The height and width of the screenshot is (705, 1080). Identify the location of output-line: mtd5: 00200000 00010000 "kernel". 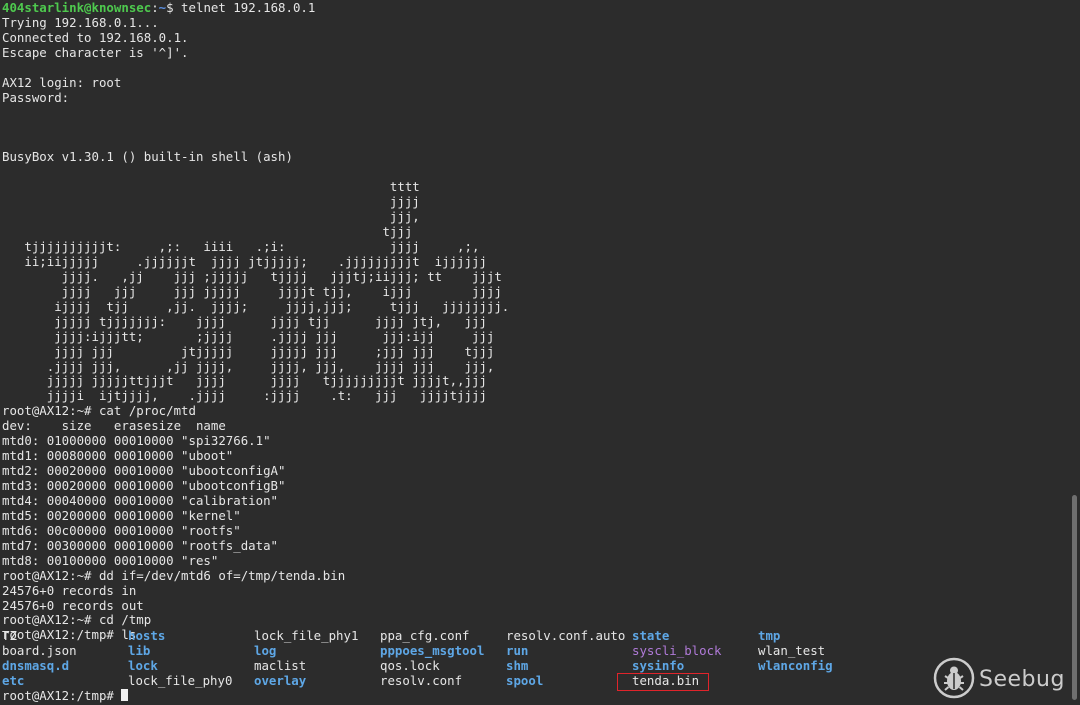
(121, 515).